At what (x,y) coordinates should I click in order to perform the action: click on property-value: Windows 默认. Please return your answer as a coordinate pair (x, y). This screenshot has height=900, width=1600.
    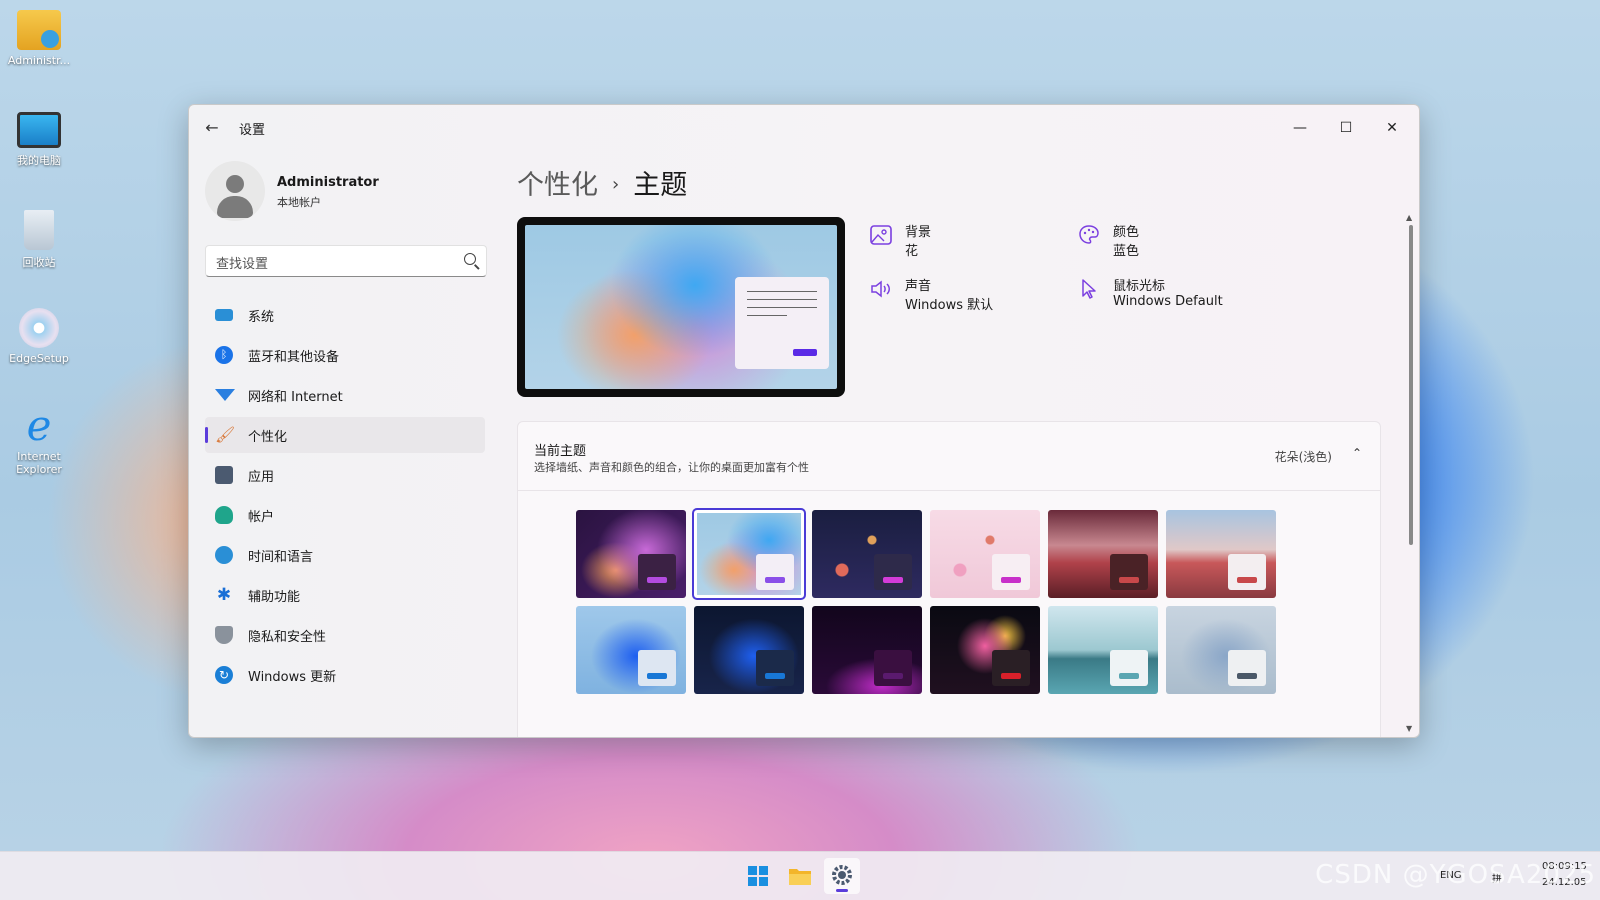
    Looking at the image, I should click on (949, 305).